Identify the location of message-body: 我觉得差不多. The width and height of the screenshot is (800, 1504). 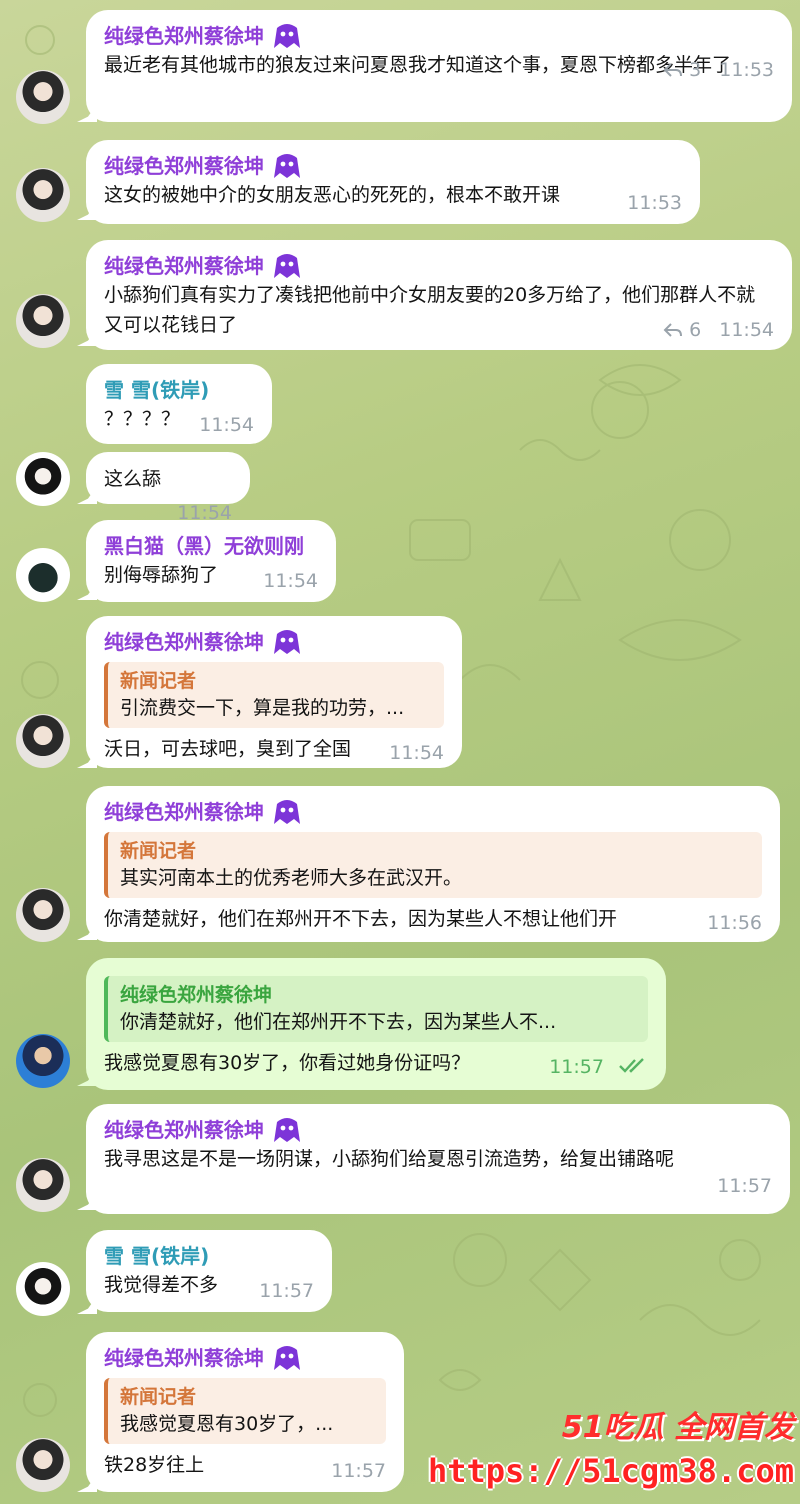
(161, 1285).